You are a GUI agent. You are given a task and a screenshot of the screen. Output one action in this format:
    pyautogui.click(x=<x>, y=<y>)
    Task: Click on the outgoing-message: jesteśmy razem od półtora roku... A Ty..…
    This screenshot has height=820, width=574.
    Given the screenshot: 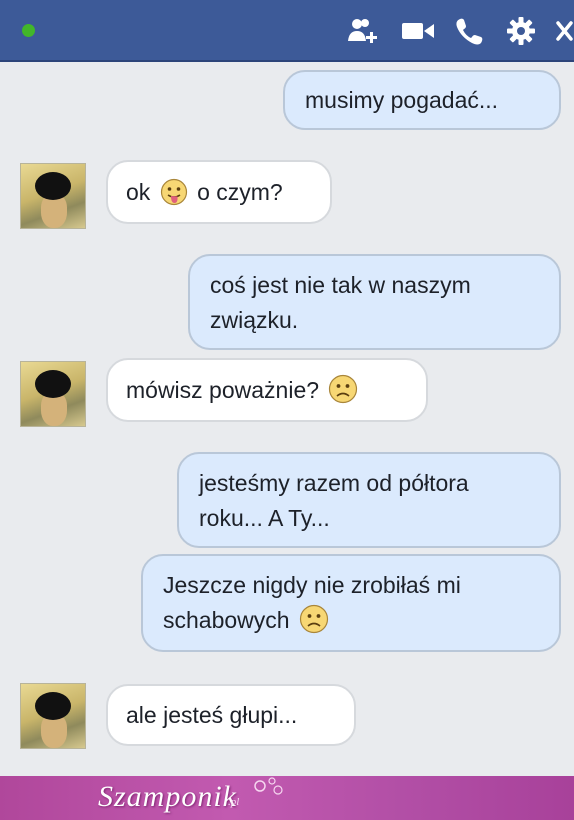 What is the action you would take?
    pyautogui.click(x=369, y=500)
    